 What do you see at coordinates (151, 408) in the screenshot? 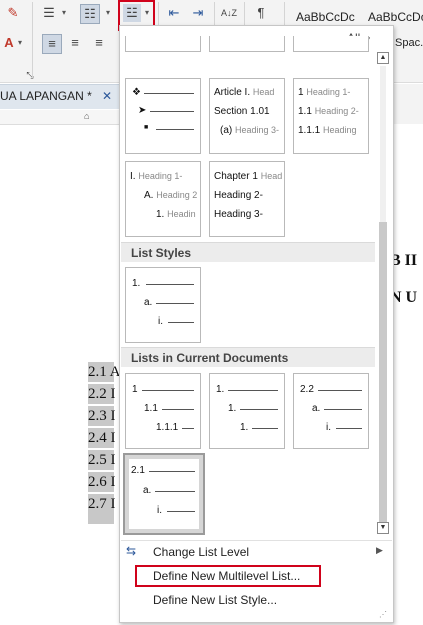
I see `level-label: 1.1` at bounding box center [151, 408].